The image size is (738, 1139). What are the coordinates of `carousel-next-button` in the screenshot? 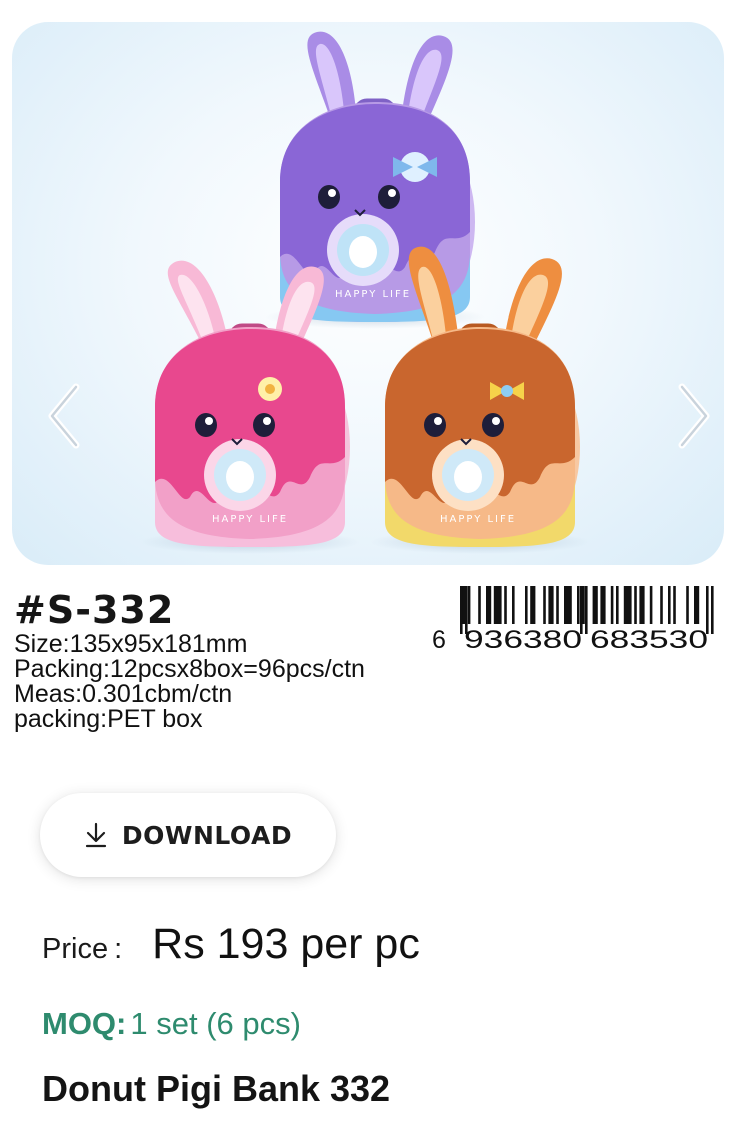 It's located at (694, 416).